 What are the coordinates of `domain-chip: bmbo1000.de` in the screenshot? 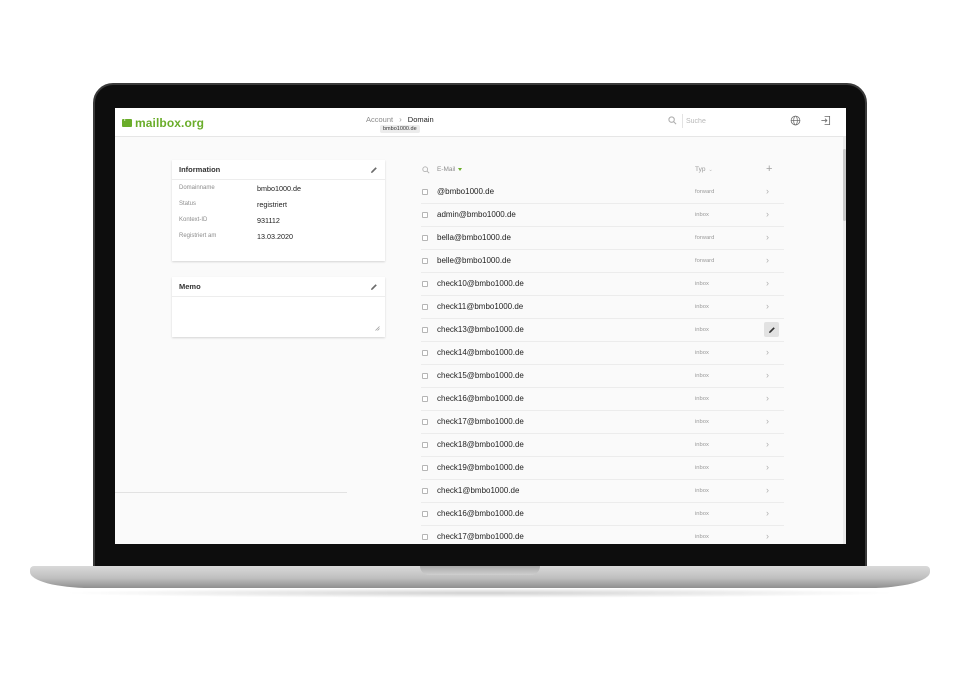 It's located at (400, 129).